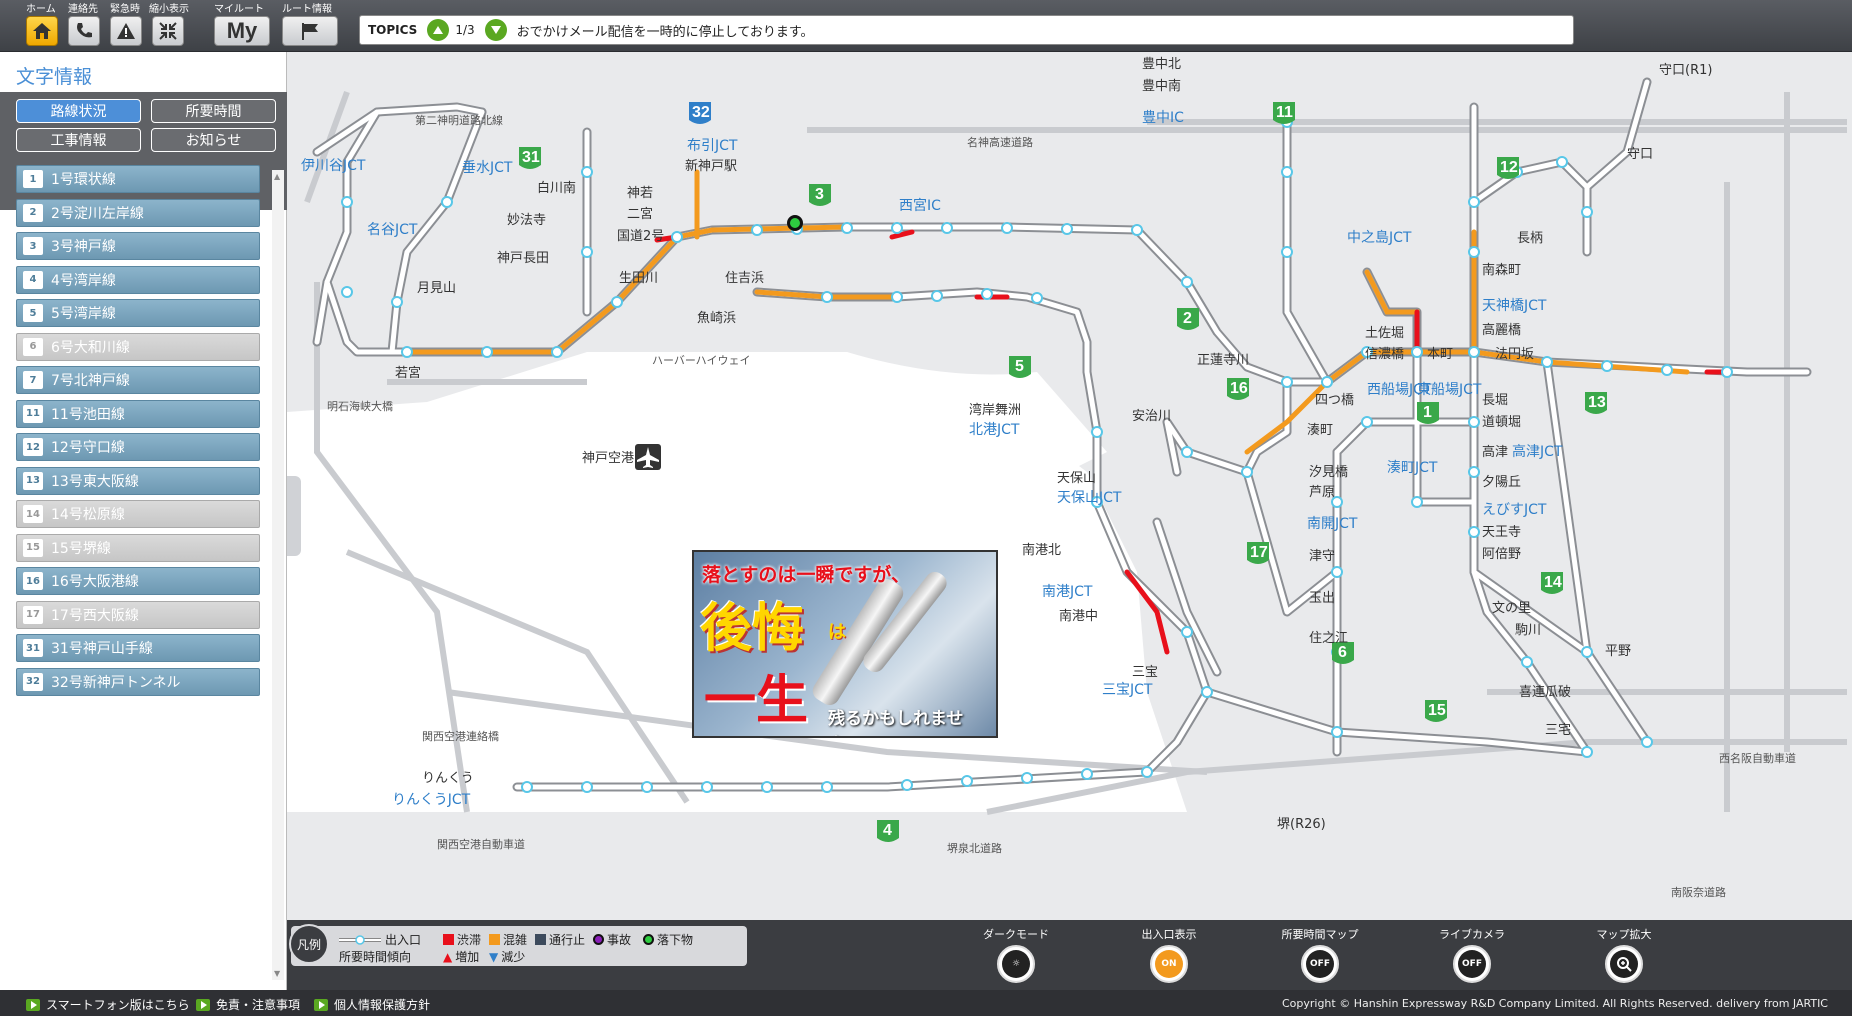 This screenshot has width=1852, height=1016. Describe the element at coordinates (711, 166) in the screenshot. I see `station-label: 新神戸駅` at that location.